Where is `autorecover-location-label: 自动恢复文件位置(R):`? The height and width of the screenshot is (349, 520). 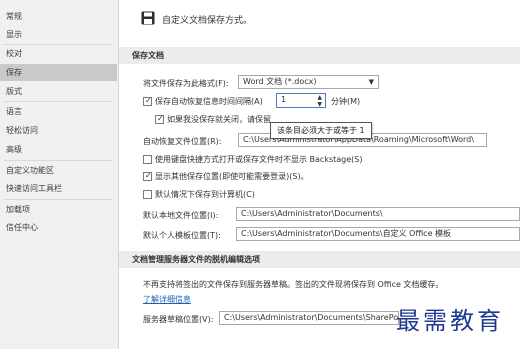 autorecover-location-label: 自动恢复文件位置(R): is located at coordinates (182, 141).